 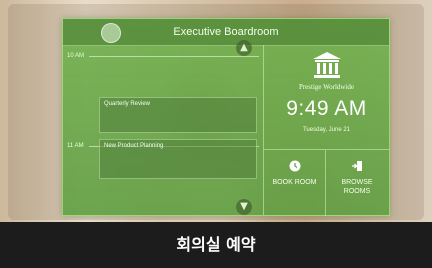 I want to click on book-room-label: BOOK ROOM, so click(x=294, y=182).